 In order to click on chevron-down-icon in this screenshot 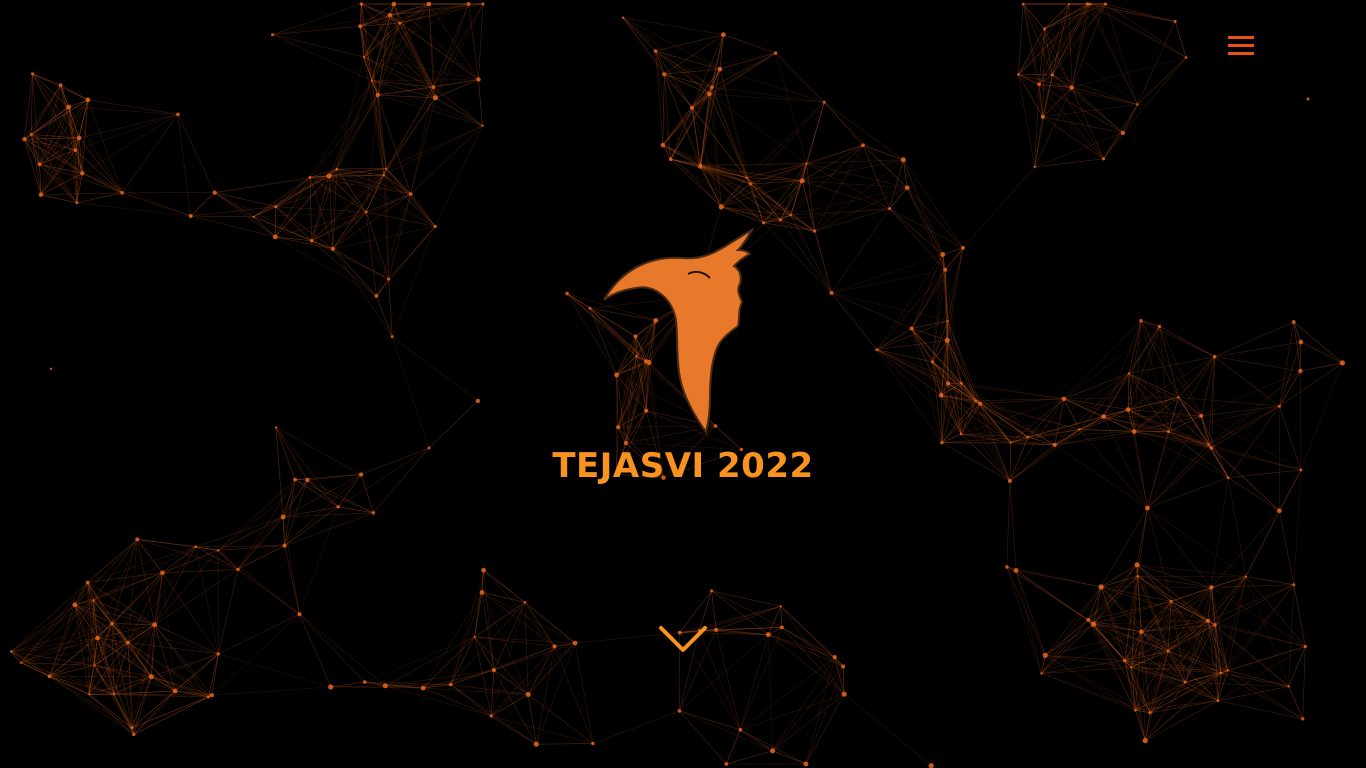, I will do `click(683, 639)`.